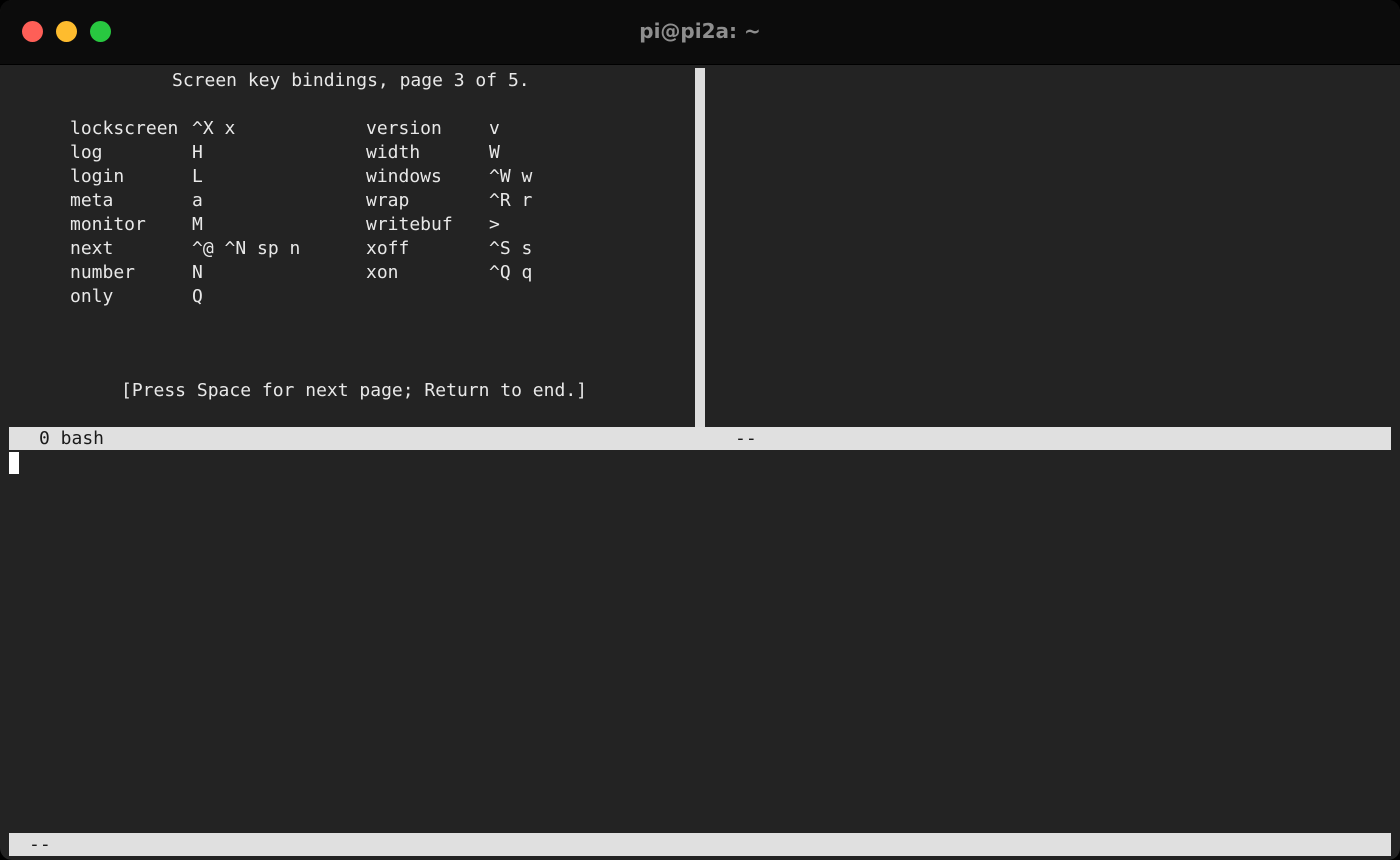 The width and height of the screenshot is (1400, 860). I want to click on window-title: pi@pi2a: ~, so click(700, 31).